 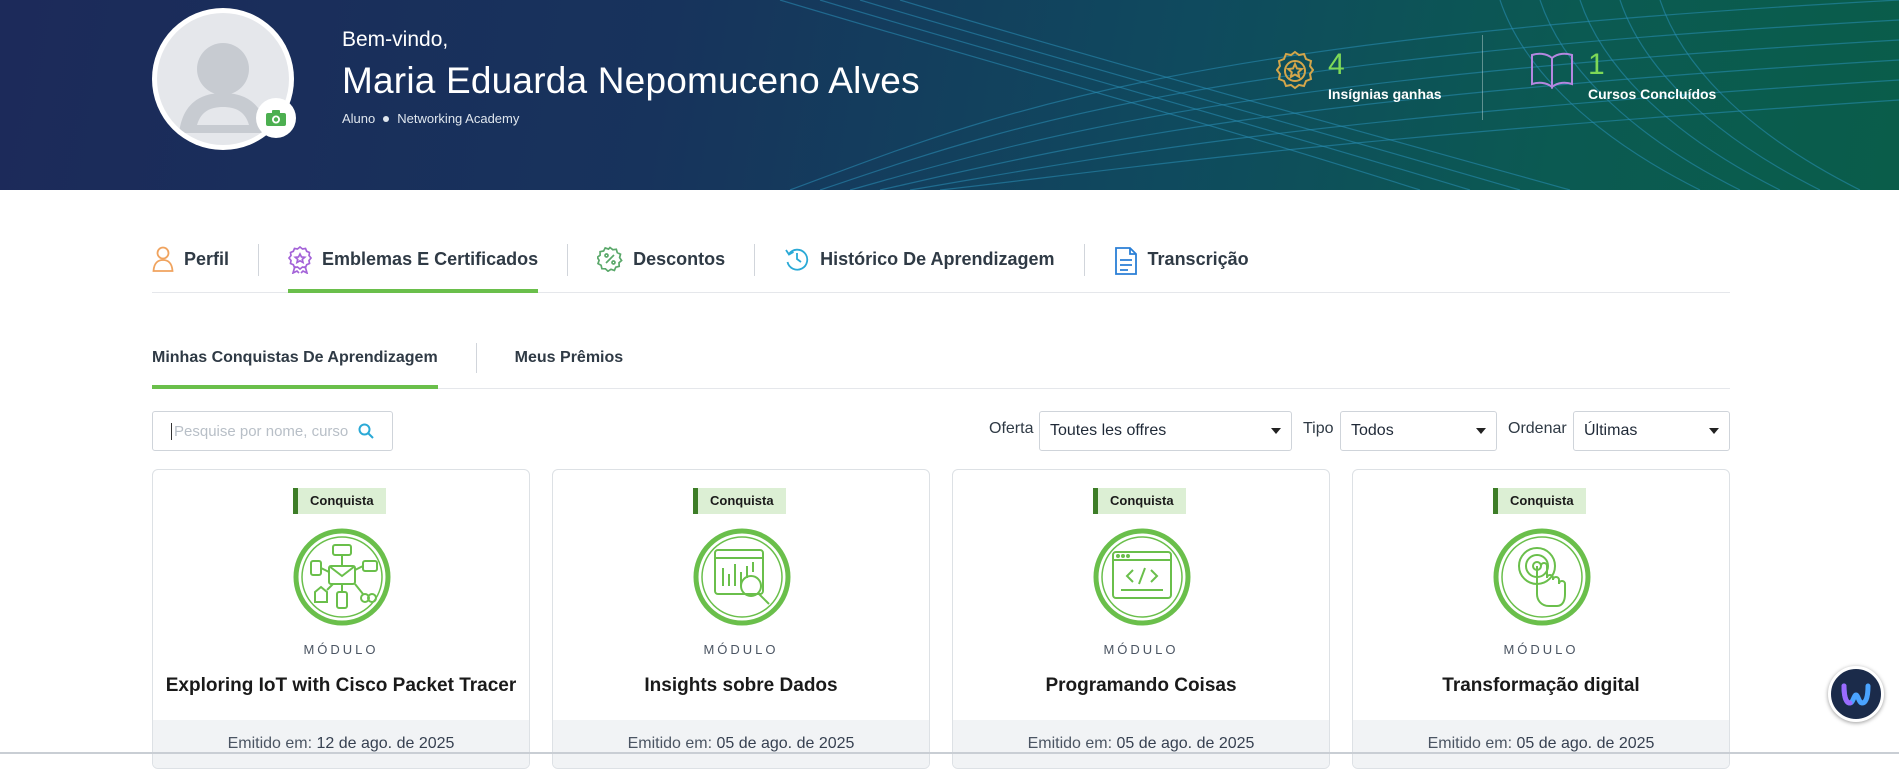 What do you see at coordinates (300, 260) in the screenshot?
I see `award-icon` at bounding box center [300, 260].